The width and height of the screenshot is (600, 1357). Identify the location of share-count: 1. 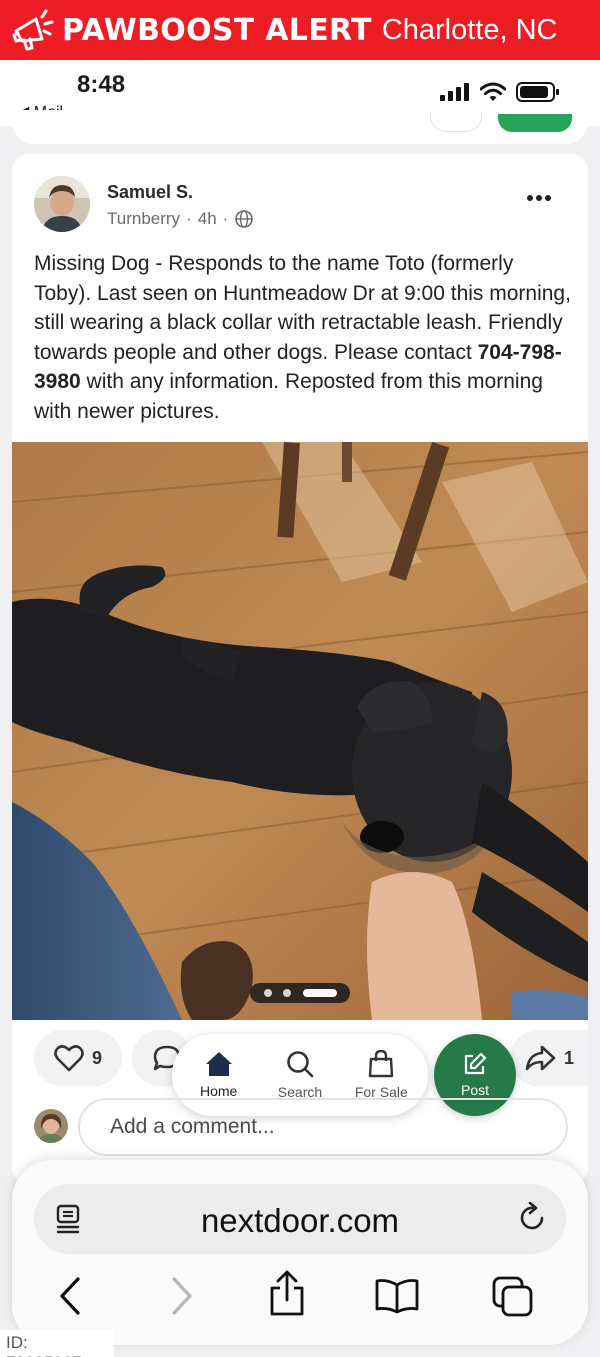
(568, 1057).